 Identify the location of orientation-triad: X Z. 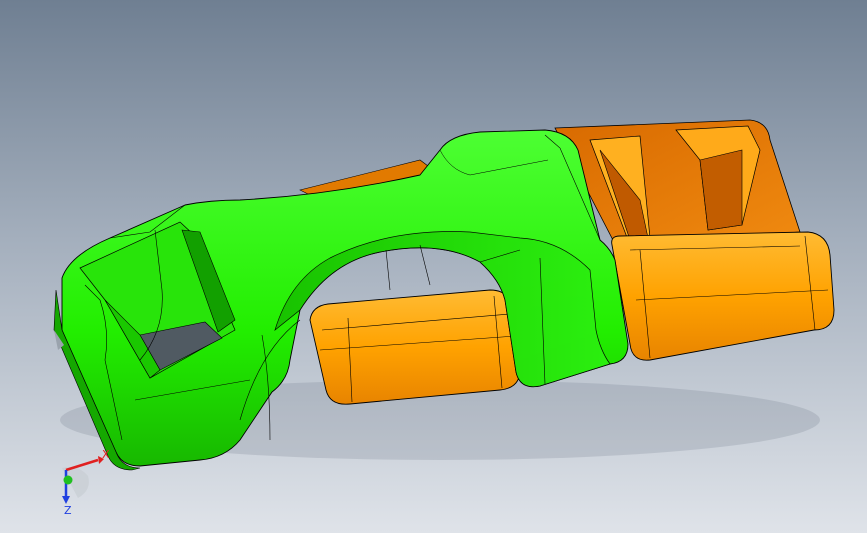
(83, 481).